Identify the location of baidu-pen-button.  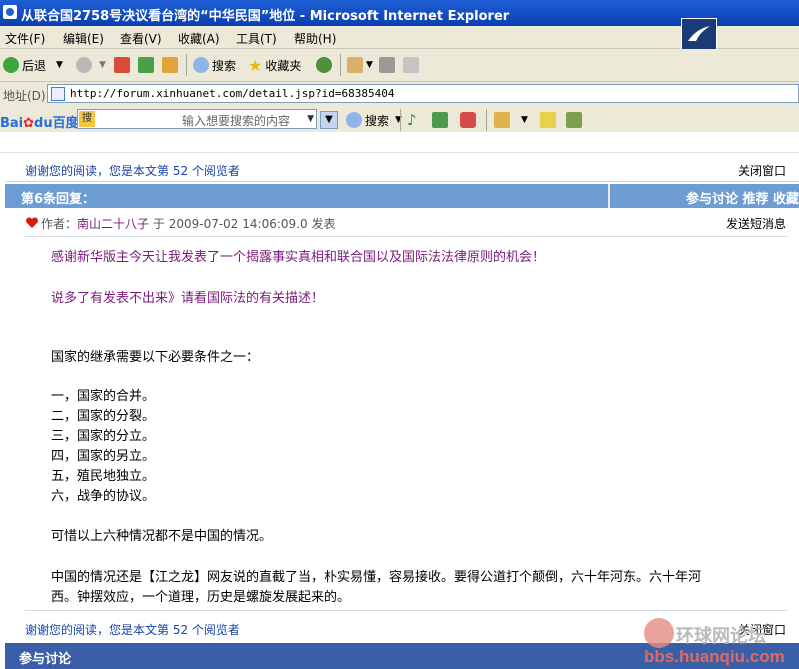
(549, 120).